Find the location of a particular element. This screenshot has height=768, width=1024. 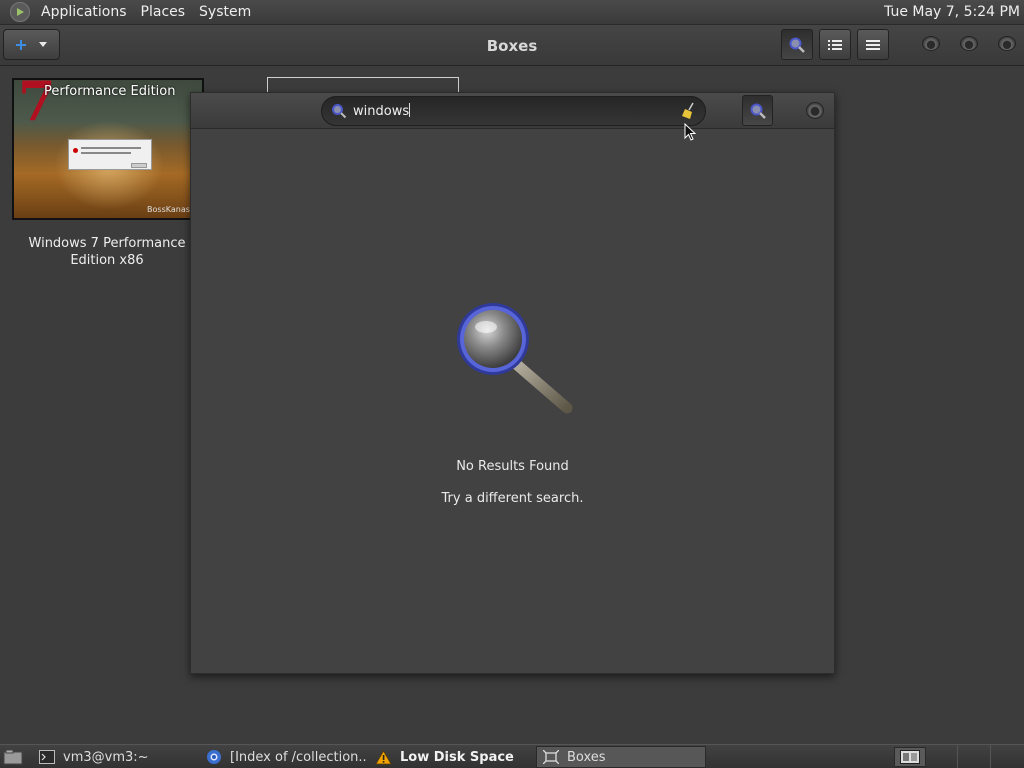

minimize-button is located at coordinates (931, 43).